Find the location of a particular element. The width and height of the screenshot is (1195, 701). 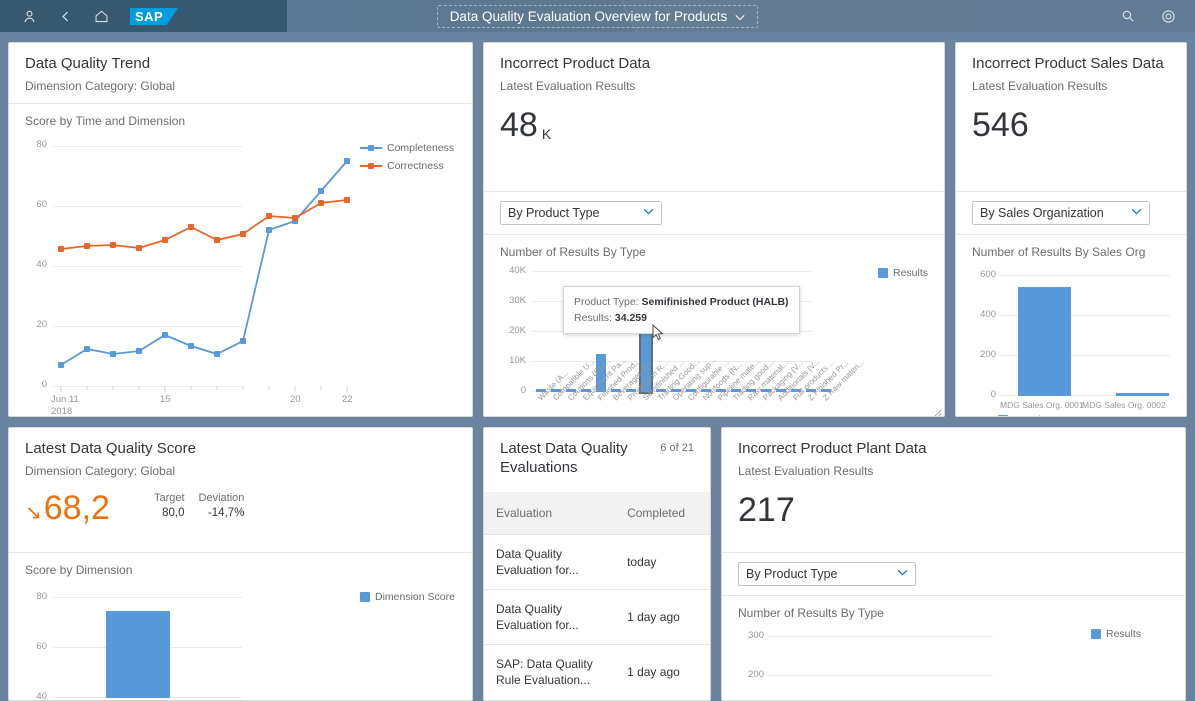

select-value: By Sales Organization is located at coordinates (1042, 212).